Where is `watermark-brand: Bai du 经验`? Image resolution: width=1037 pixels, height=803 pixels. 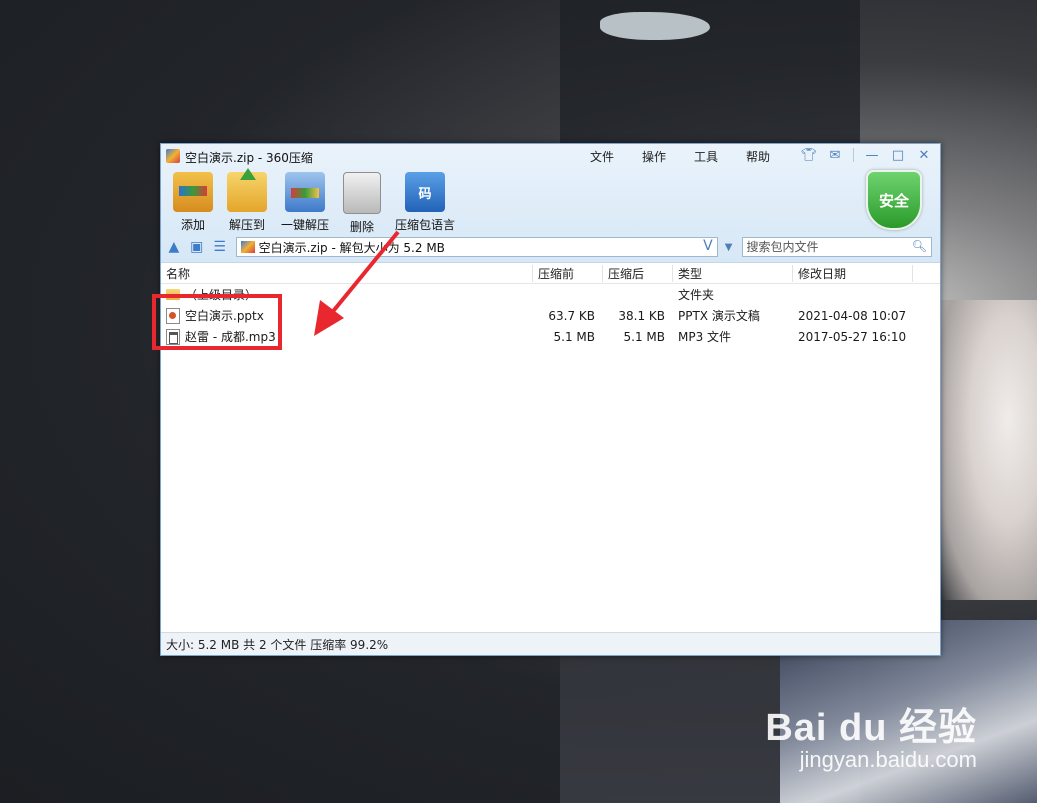
watermark-brand: Bai du 经验 is located at coordinates (871, 728).